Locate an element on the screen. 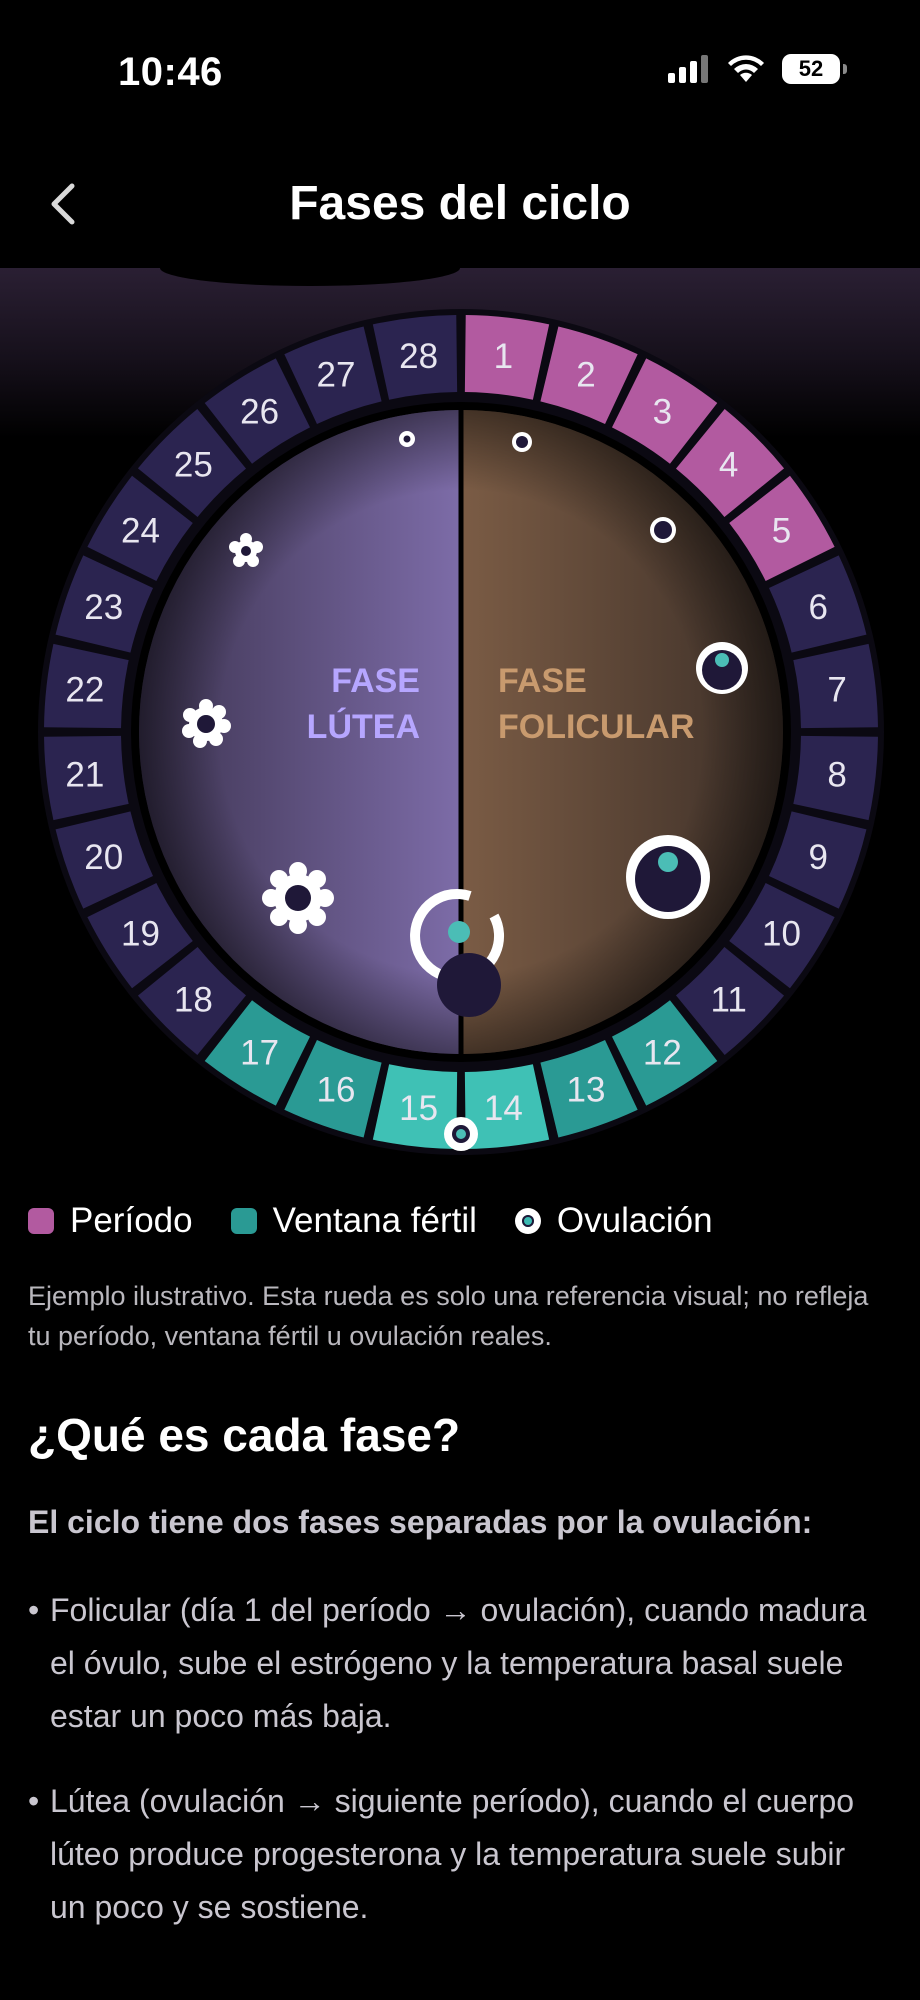 The width and height of the screenshot is (920, 2000). legend-item-ovulation: Ovulación is located at coordinates (613, 1221).